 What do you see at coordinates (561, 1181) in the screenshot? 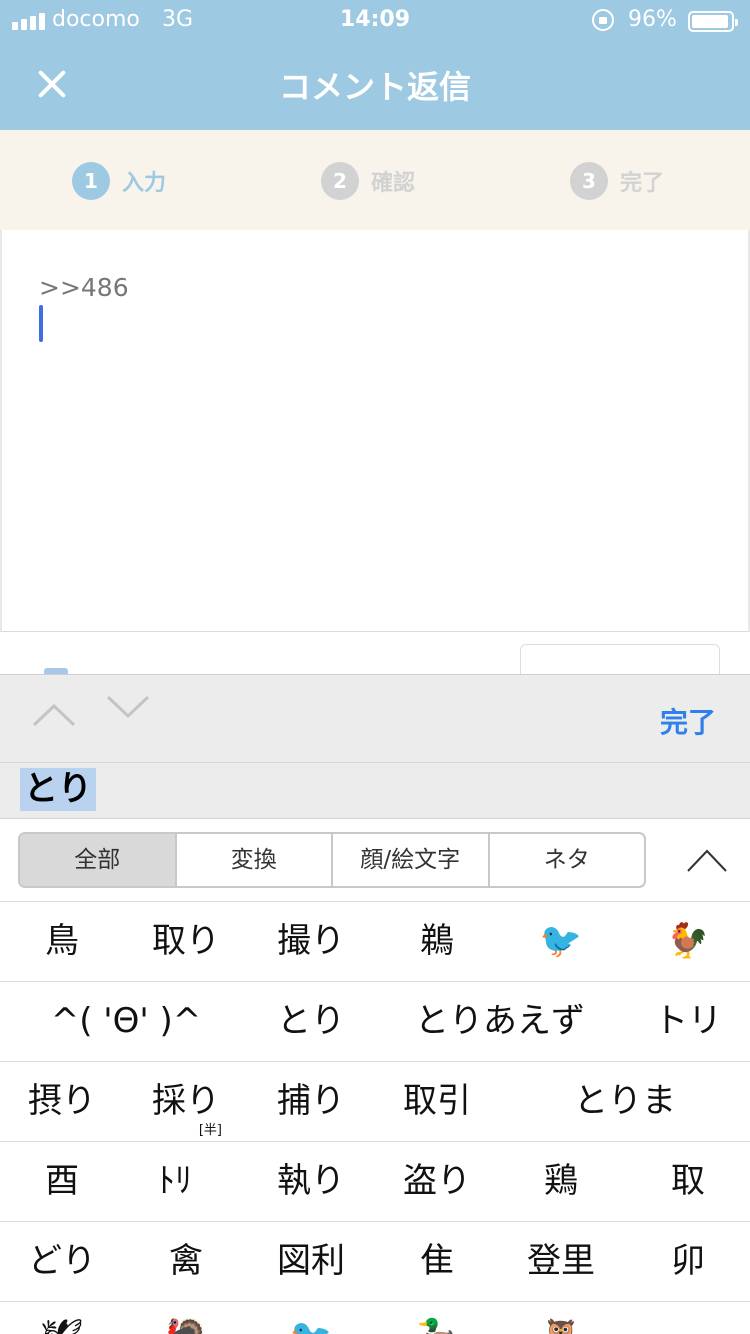
I see `candidate-item: 鶏` at bounding box center [561, 1181].